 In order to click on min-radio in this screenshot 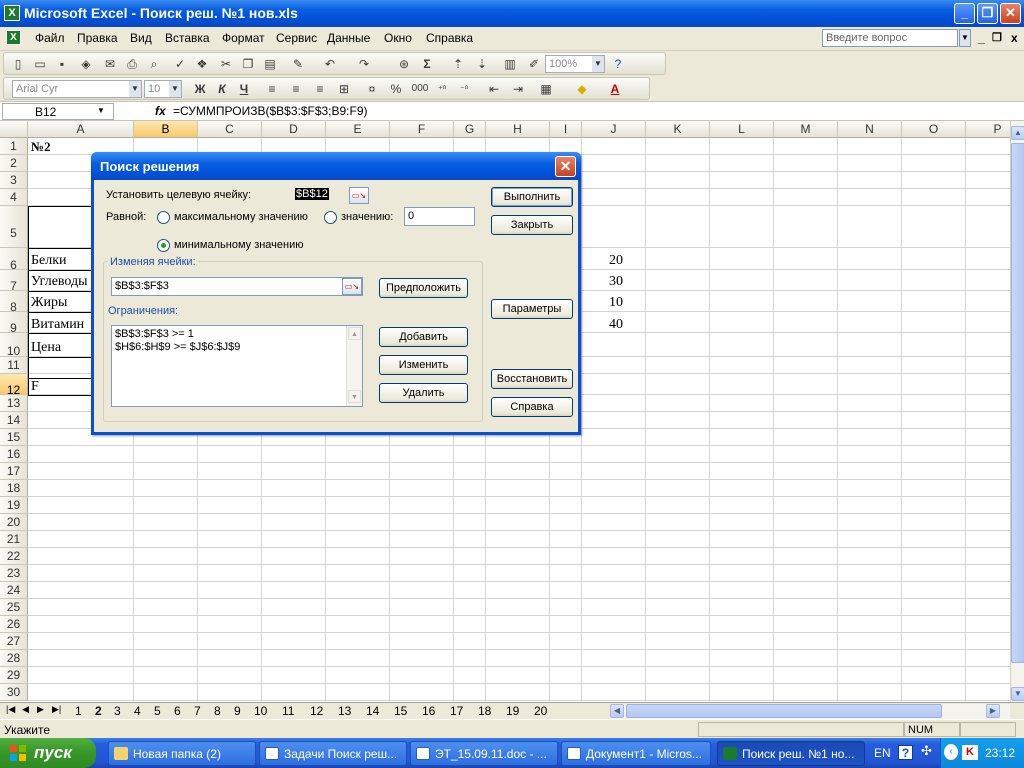, I will do `click(163, 245)`.